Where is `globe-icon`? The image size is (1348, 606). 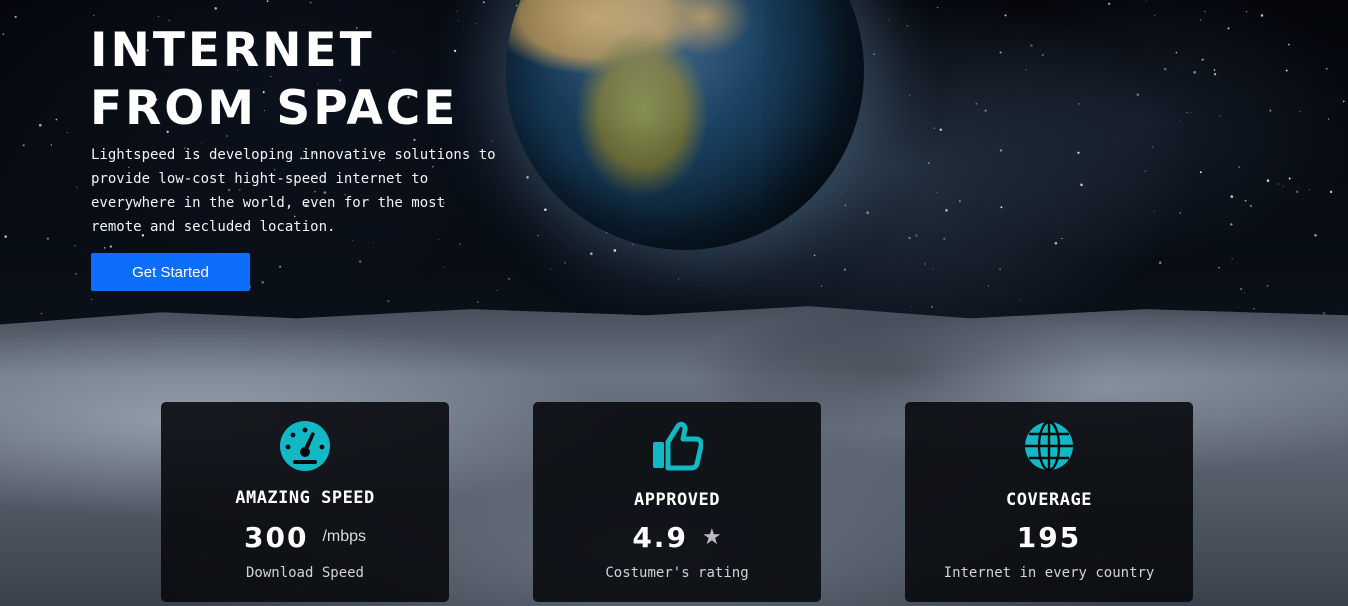
globe-icon is located at coordinates (1049, 446).